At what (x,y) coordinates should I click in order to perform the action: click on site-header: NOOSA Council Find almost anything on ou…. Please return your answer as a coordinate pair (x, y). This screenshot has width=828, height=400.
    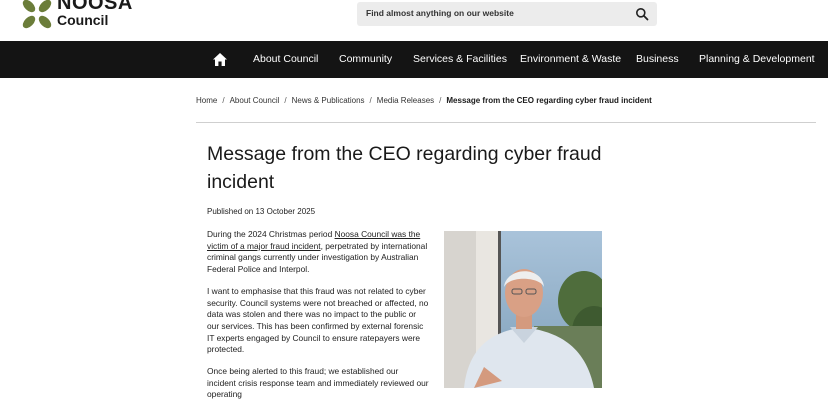
    Looking at the image, I should click on (414, 20).